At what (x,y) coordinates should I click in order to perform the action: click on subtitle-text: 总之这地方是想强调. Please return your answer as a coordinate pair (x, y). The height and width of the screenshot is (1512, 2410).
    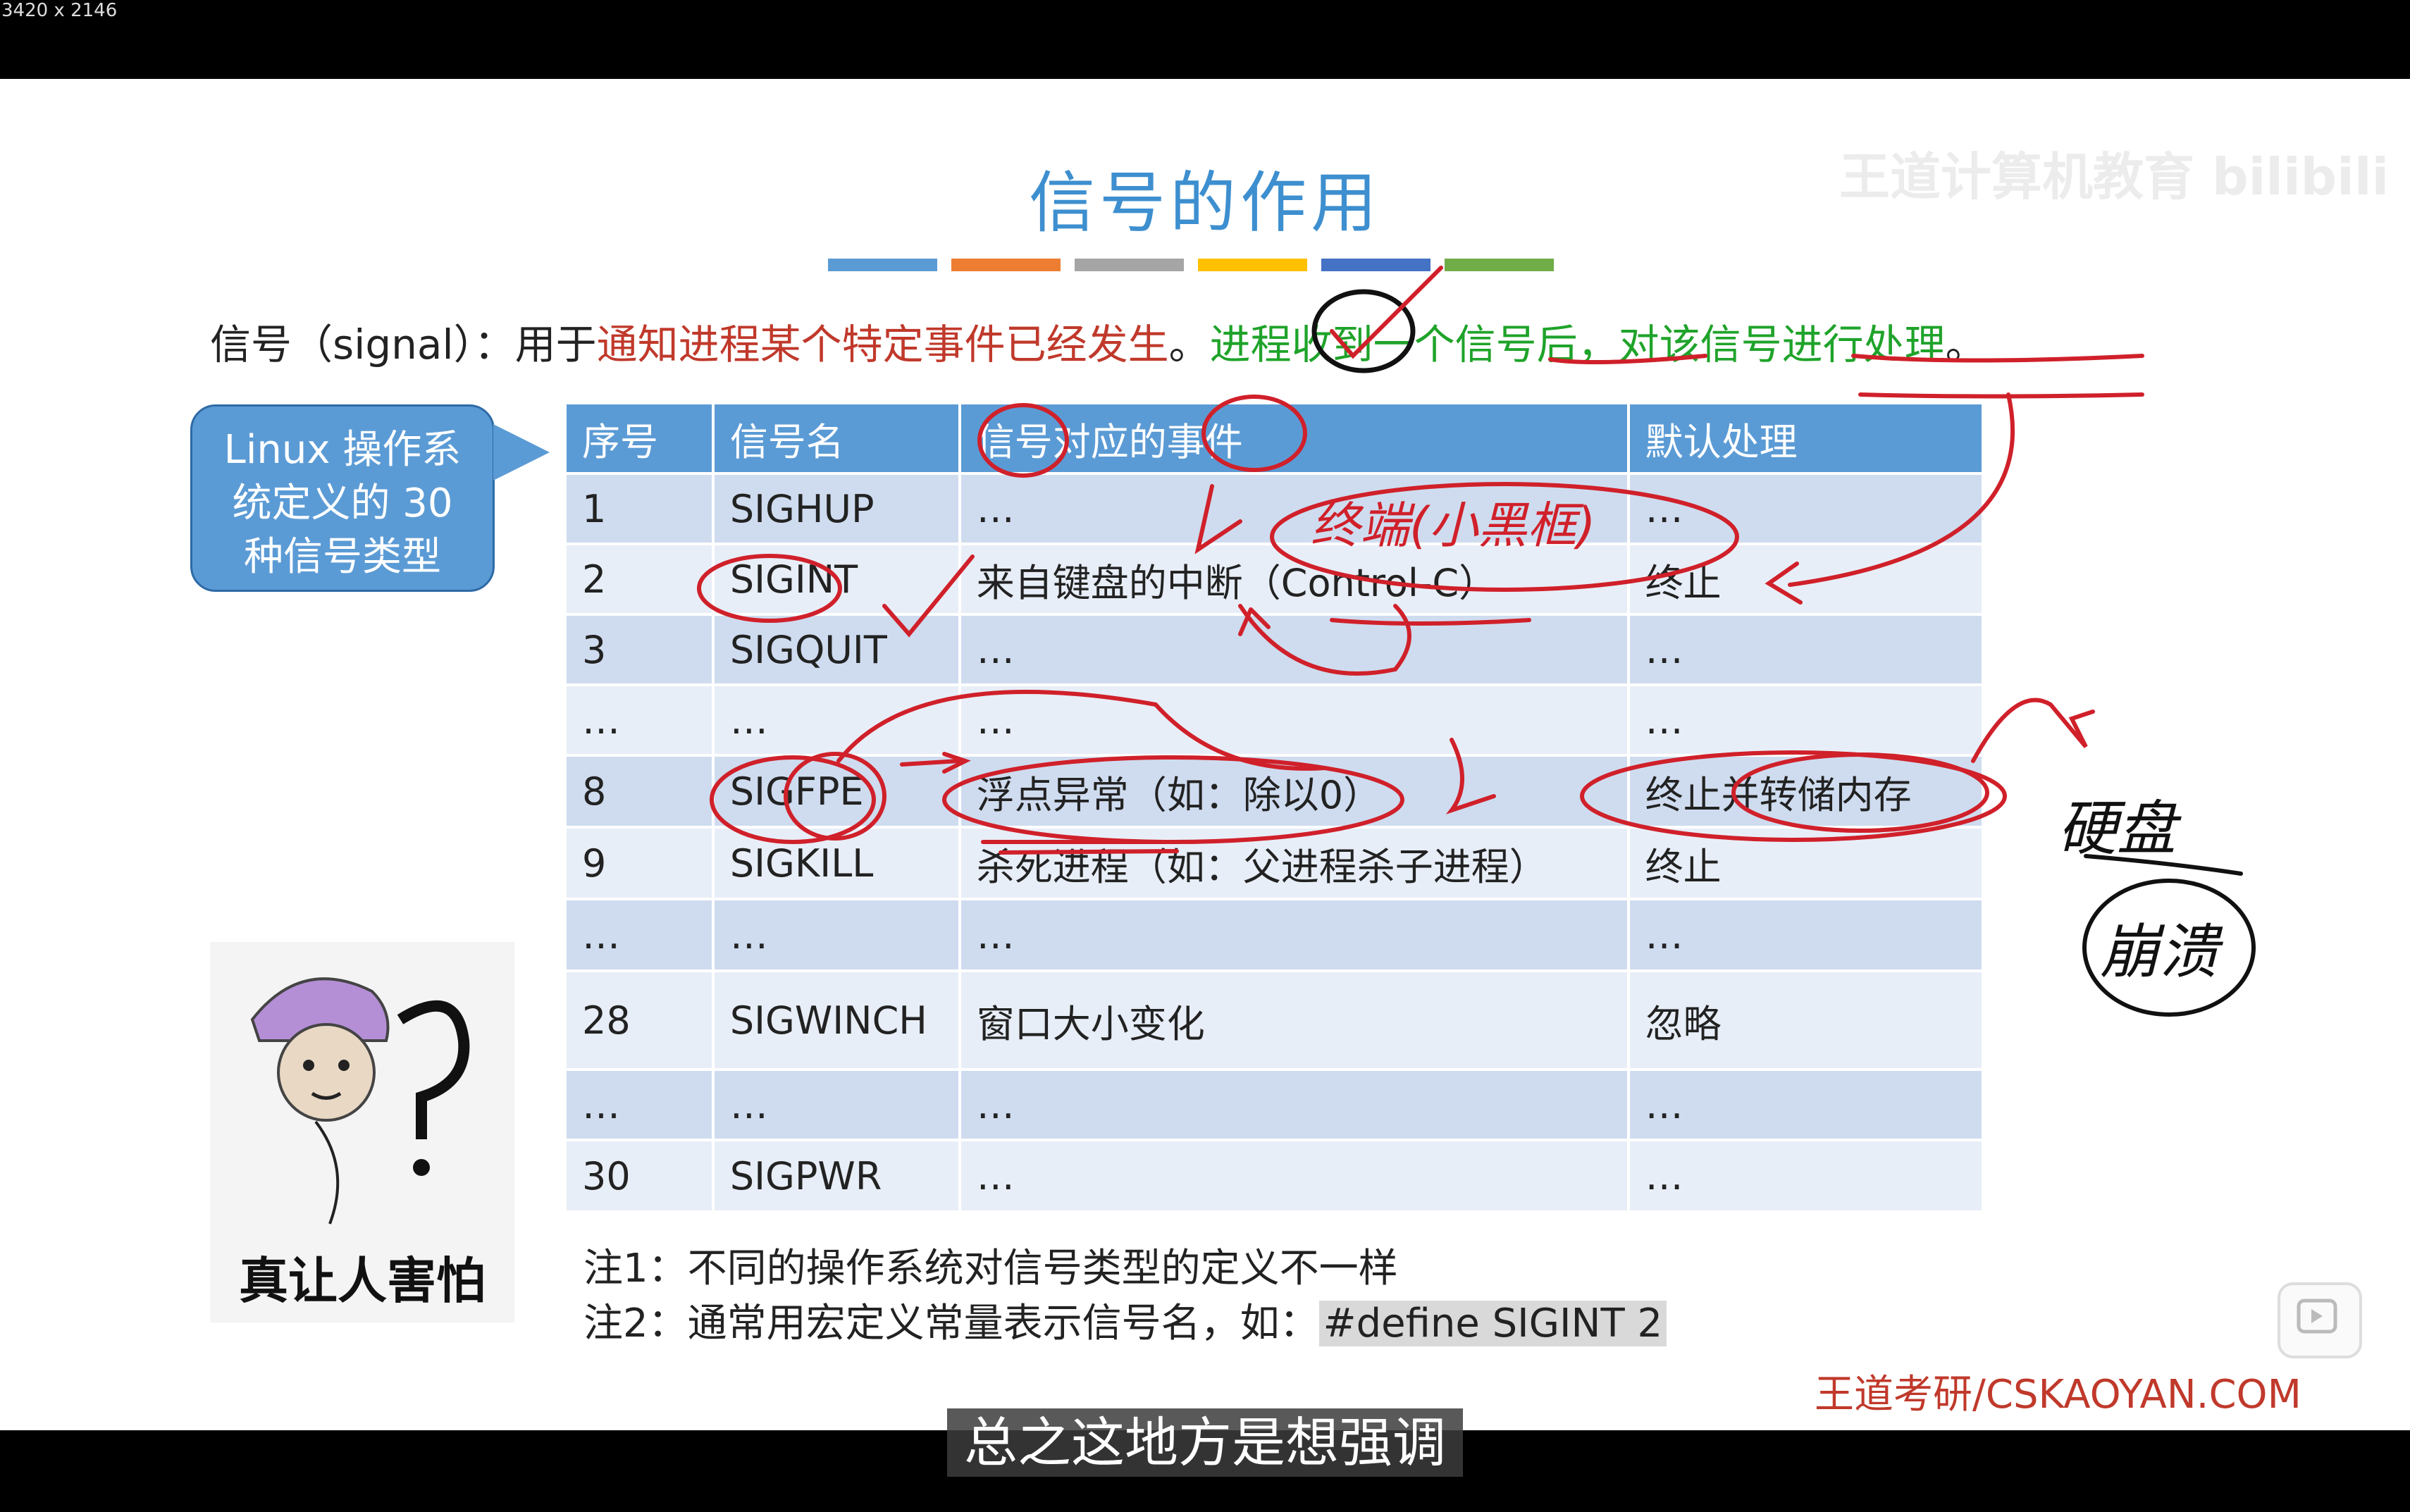
    Looking at the image, I should click on (1205, 1442).